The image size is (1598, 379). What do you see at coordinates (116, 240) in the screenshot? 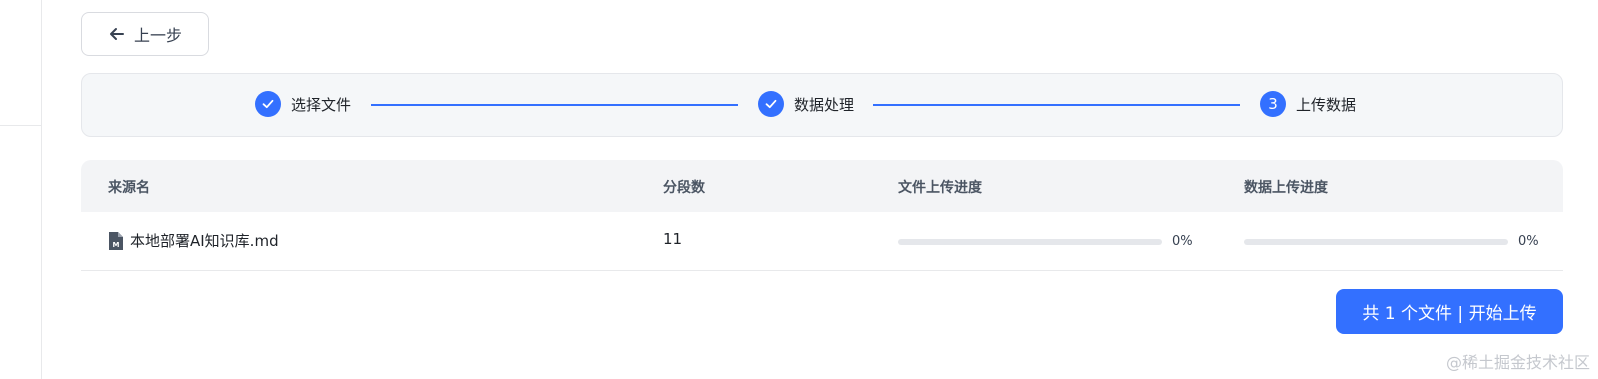
I see `markdown-file-icon: M` at bounding box center [116, 240].